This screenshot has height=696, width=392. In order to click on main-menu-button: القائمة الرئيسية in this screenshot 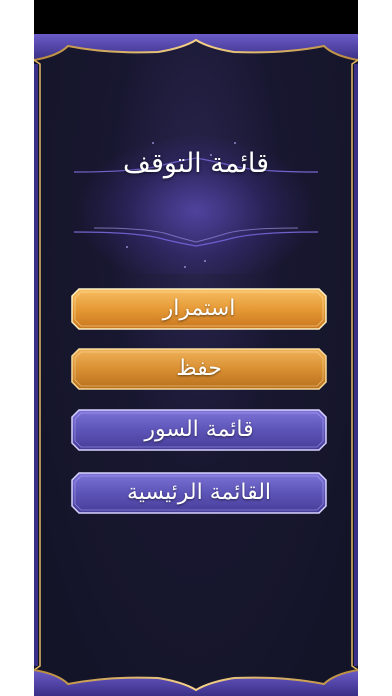, I will do `click(199, 493)`.